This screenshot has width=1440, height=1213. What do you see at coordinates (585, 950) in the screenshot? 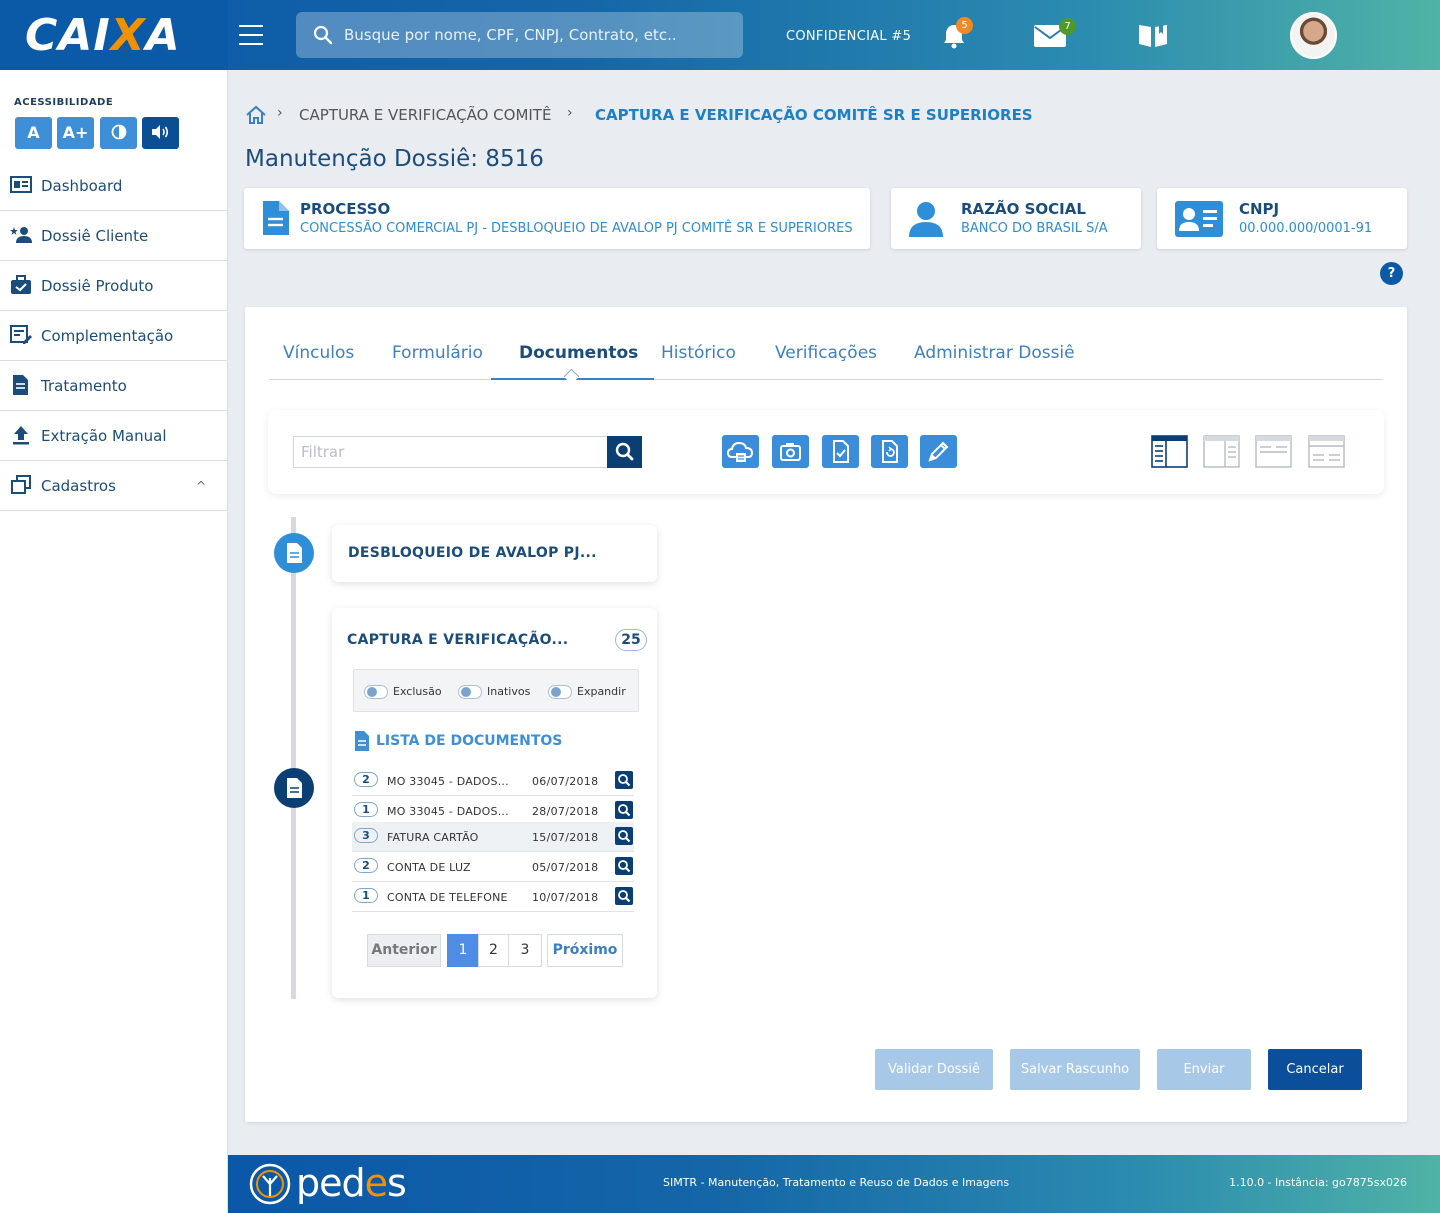
I see `pagination-next-button: Próximo` at bounding box center [585, 950].